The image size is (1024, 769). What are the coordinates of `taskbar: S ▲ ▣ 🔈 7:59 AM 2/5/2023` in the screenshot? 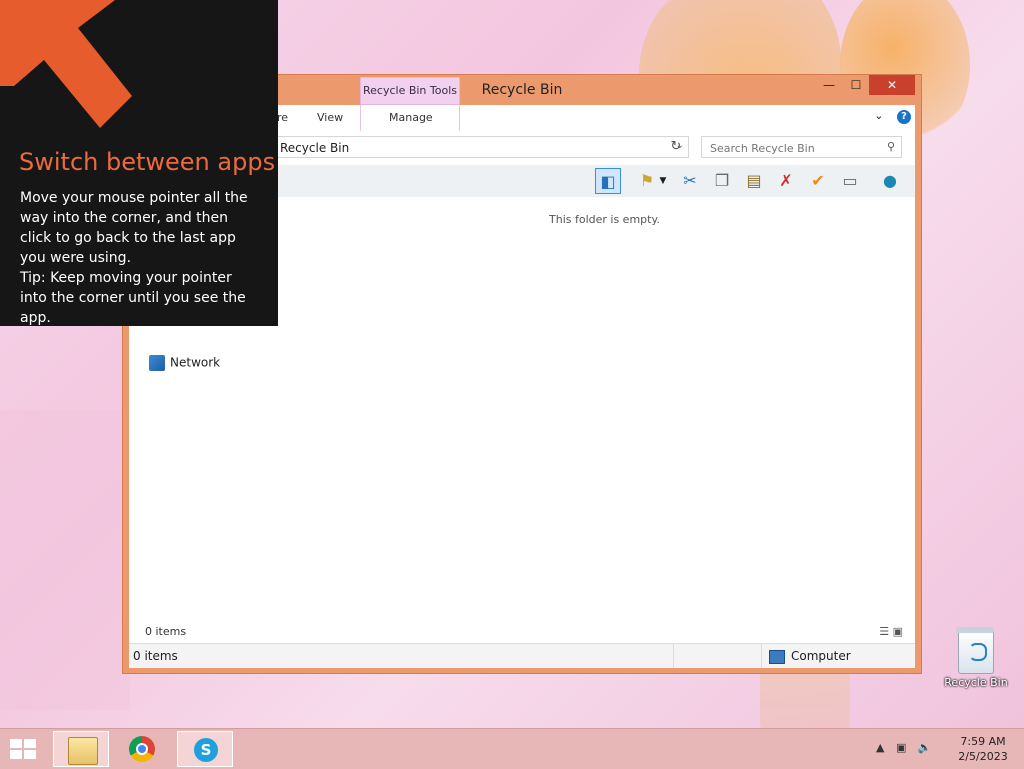 It's located at (512, 748).